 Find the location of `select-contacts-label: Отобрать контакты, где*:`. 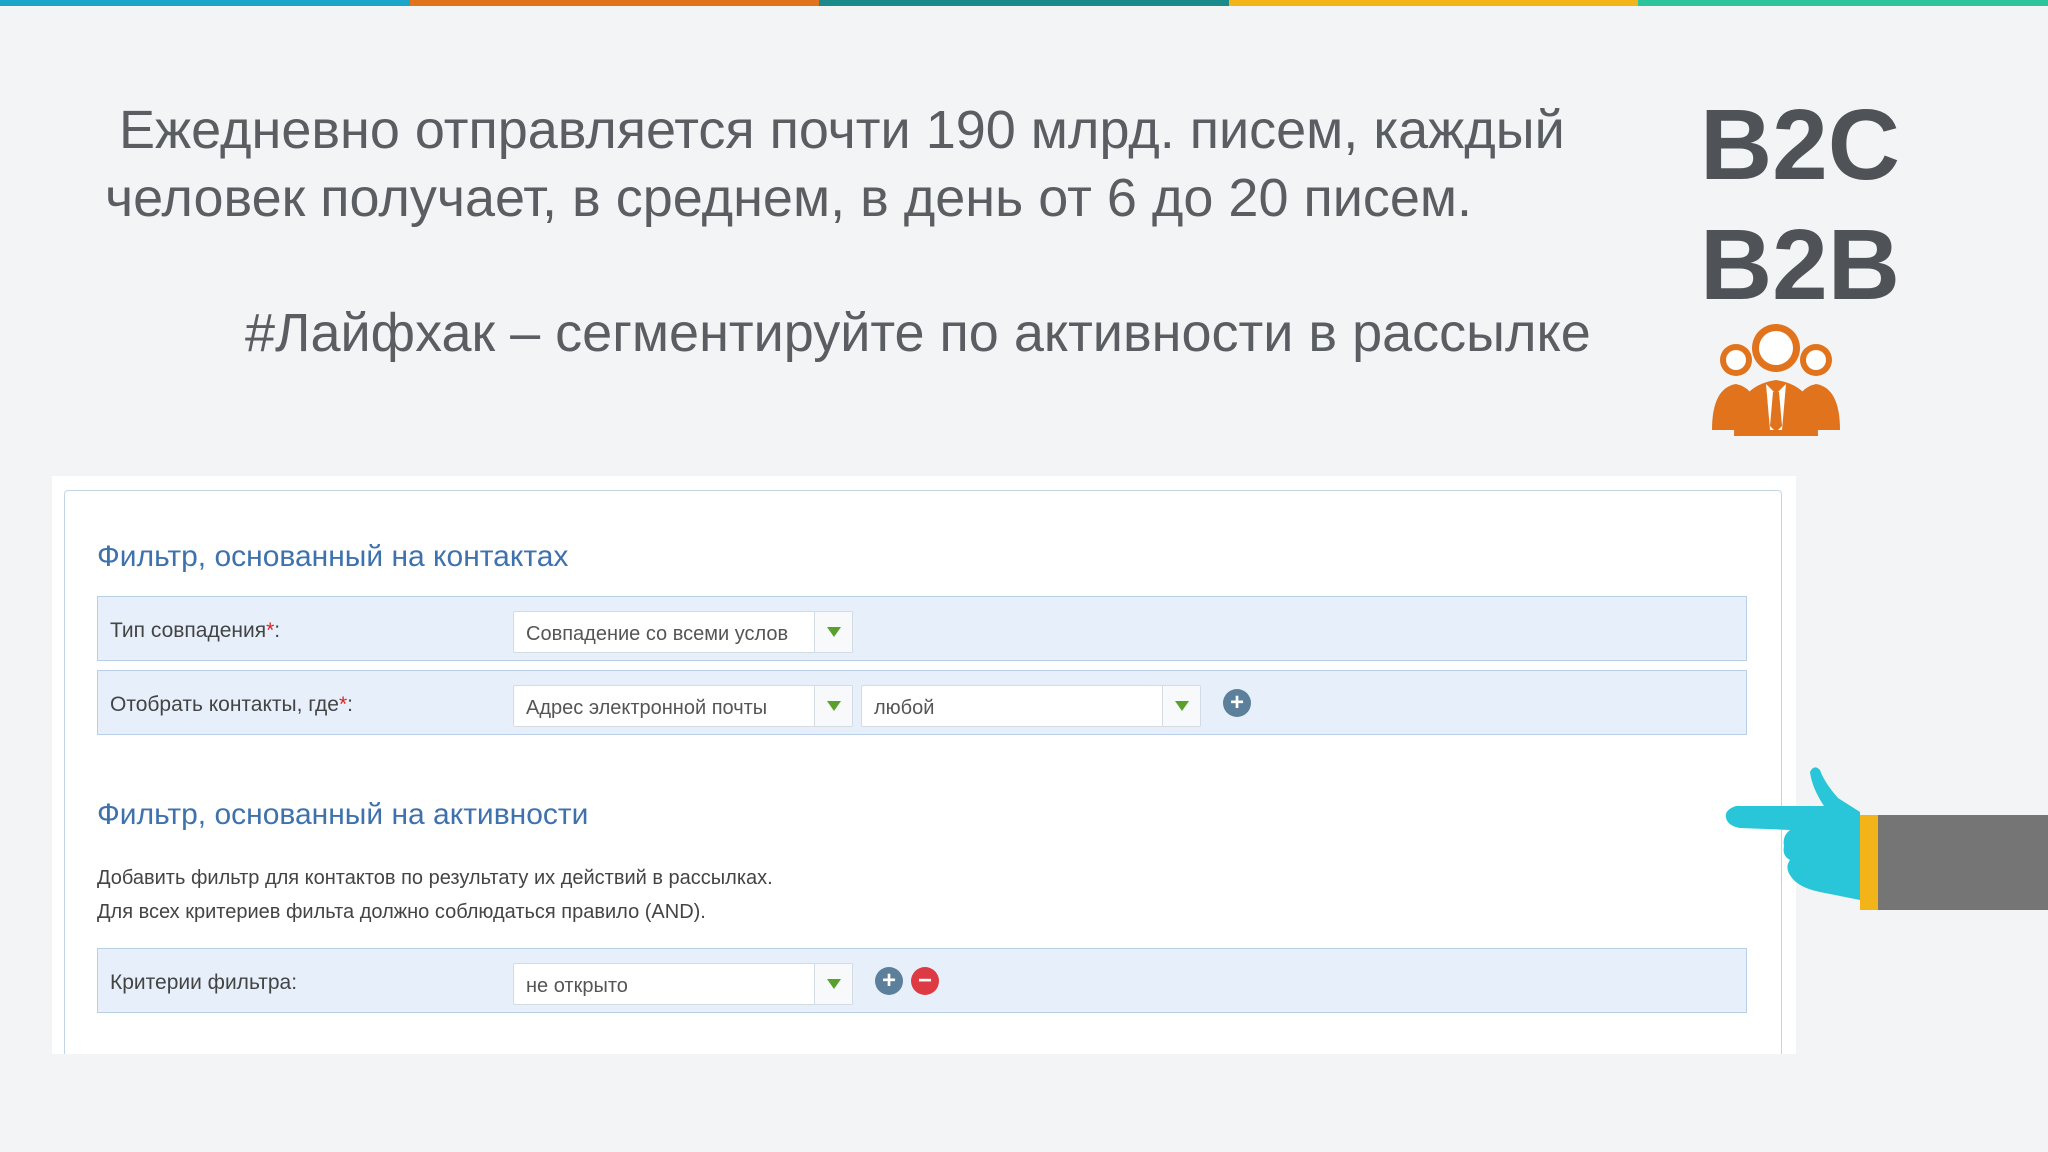

select-contacts-label: Отобрать контакты, где*: is located at coordinates (231, 705).